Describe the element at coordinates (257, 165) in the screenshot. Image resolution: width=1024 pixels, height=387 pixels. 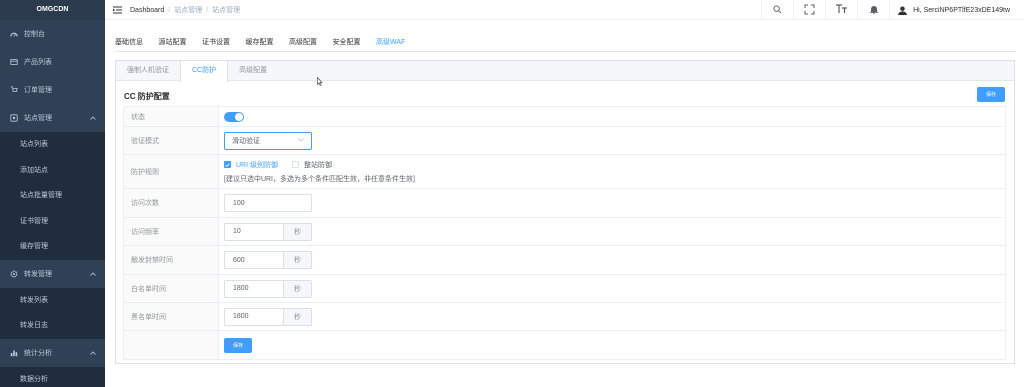
I see `uri-defense-label: URI 级别防御` at that location.